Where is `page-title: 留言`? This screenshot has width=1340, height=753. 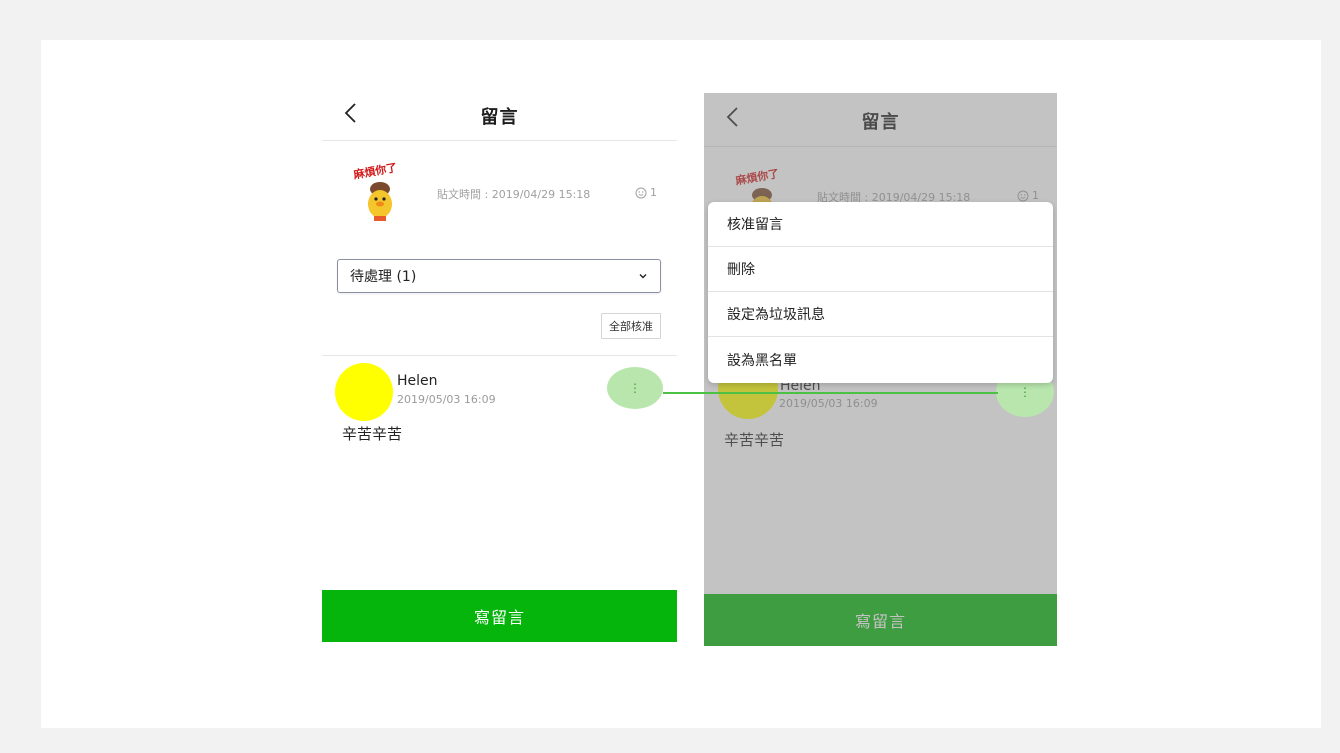 page-title: 留言 is located at coordinates (499, 117).